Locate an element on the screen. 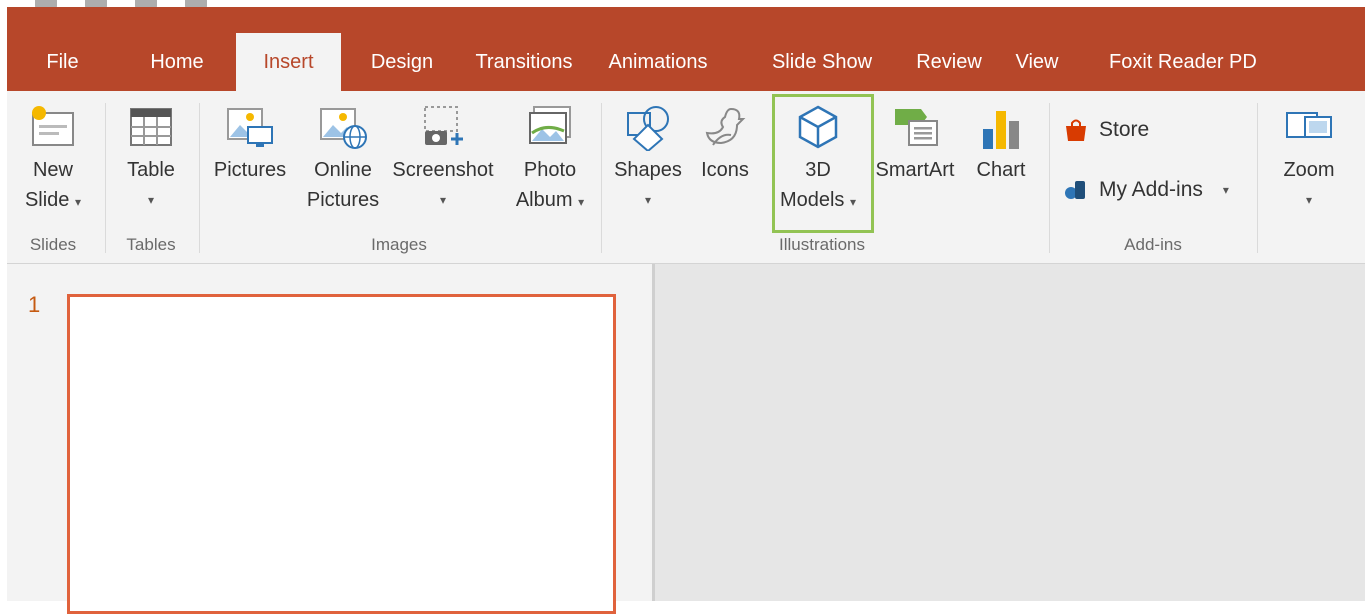 The image size is (1365, 614). photo-album-button: Photo Album ▾ is located at coordinates (550, 160).